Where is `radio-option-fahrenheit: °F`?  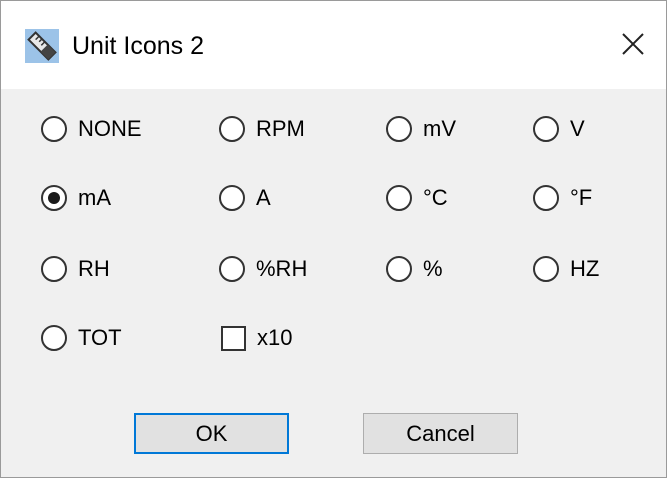 radio-option-fahrenheit: °F is located at coordinates (562, 198).